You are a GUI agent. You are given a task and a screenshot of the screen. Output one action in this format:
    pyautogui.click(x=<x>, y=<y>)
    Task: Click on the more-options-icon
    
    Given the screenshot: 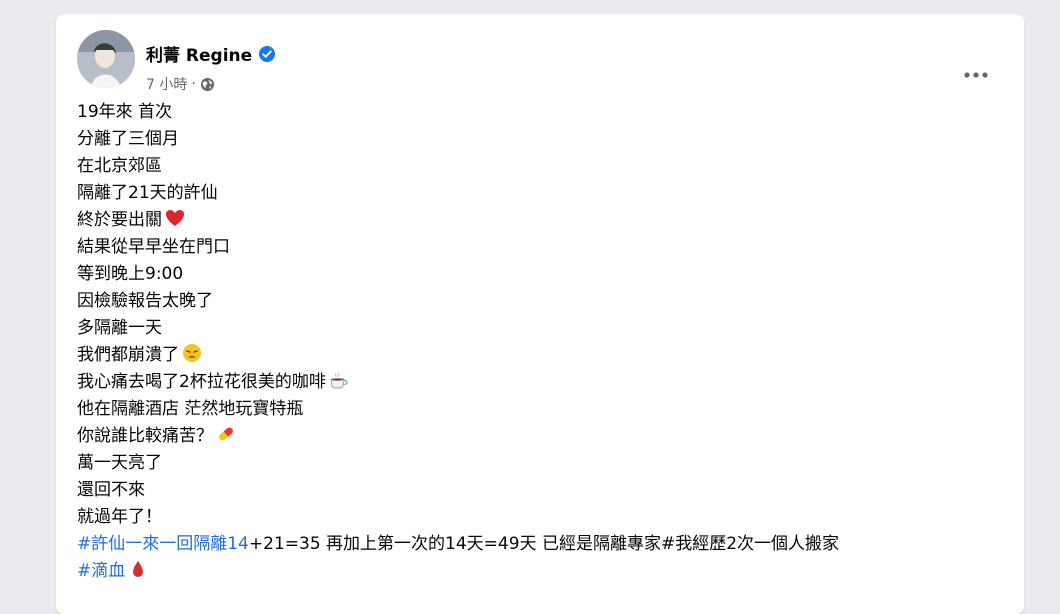 What is the action you would take?
    pyautogui.click(x=976, y=72)
    